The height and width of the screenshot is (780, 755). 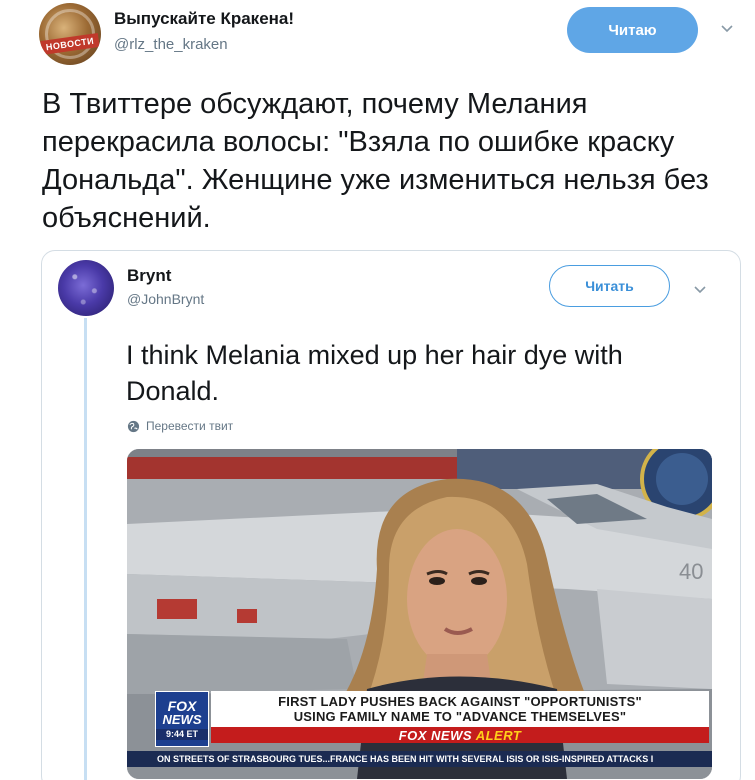 What do you see at coordinates (435, 735) in the screenshot?
I see `alert-prefix: FOX NEWS` at bounding box center [435, 735].